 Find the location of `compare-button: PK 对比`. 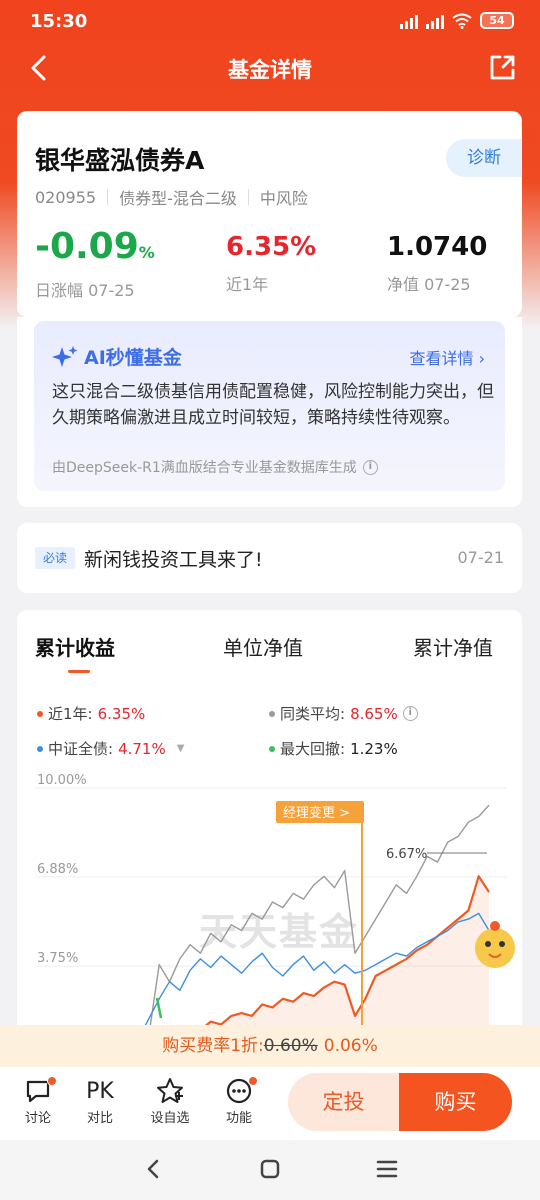

compare-button: PK 对比 is located at coordinates (100, 1101).